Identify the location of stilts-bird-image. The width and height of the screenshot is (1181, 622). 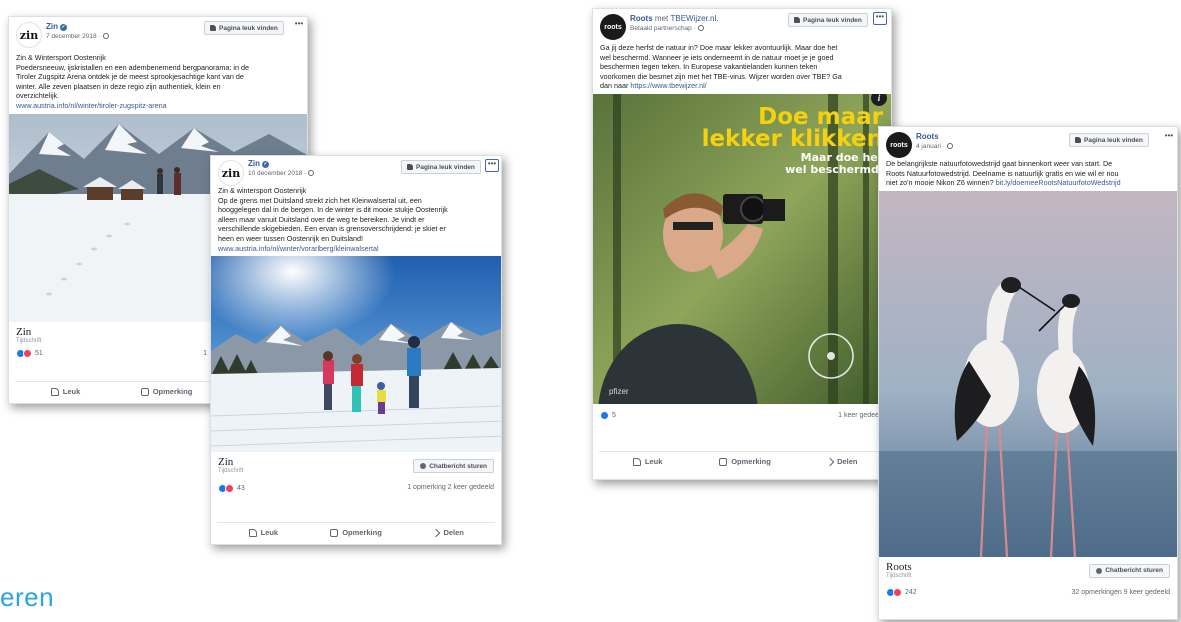
(1028, 373).